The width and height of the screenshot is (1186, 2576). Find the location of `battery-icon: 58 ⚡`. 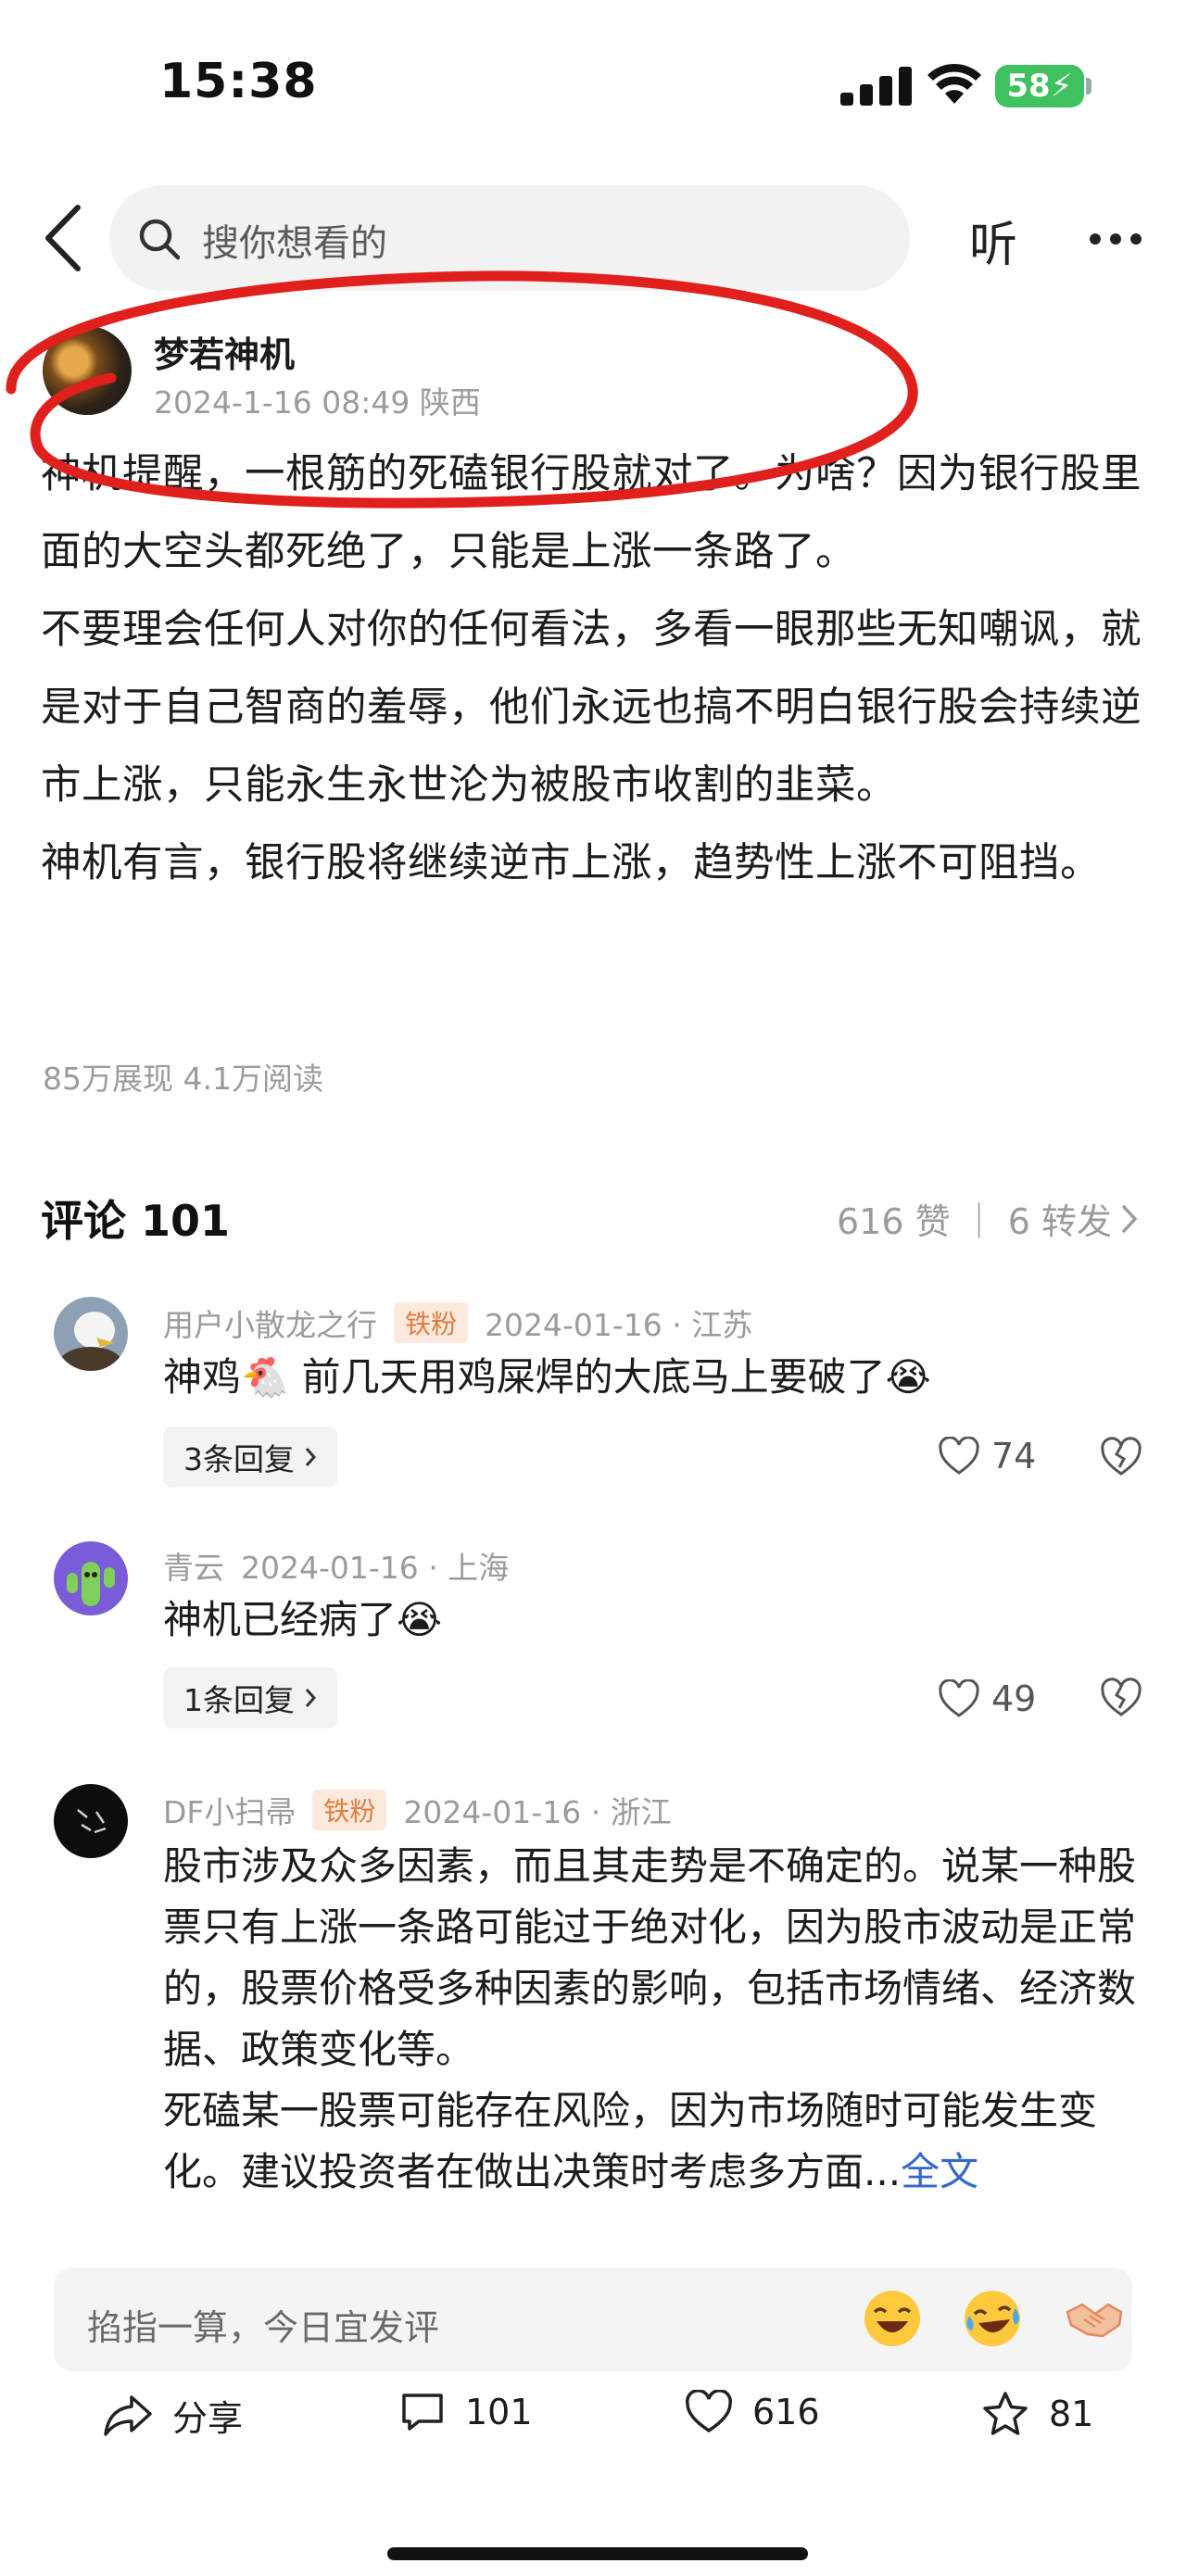

battery-icon: 58 ⚡ is located at coordinates (1039, 86).